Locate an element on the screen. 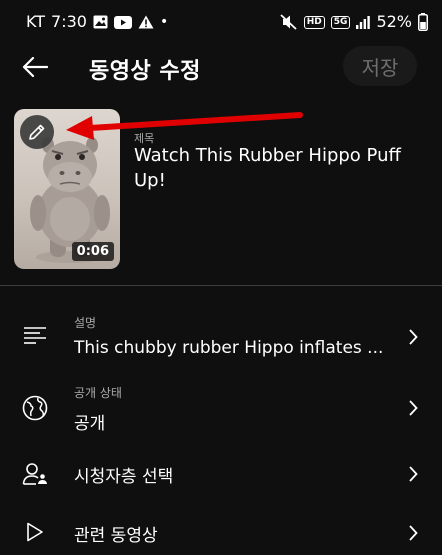 The height and width of the screenshot is (555, 442). carrier-label: KT is located at coordinates (36, 21).